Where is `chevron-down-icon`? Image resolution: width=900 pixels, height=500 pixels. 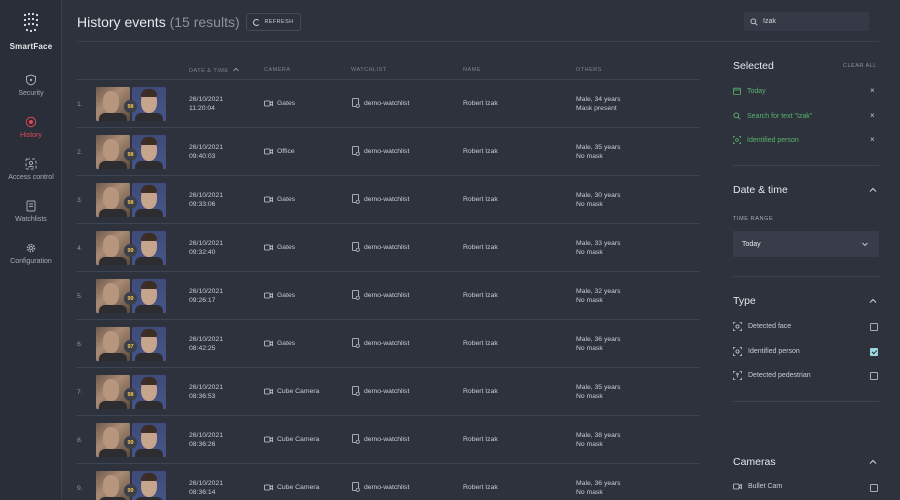 chevron-down-icon is located at coordinates (865, 244).